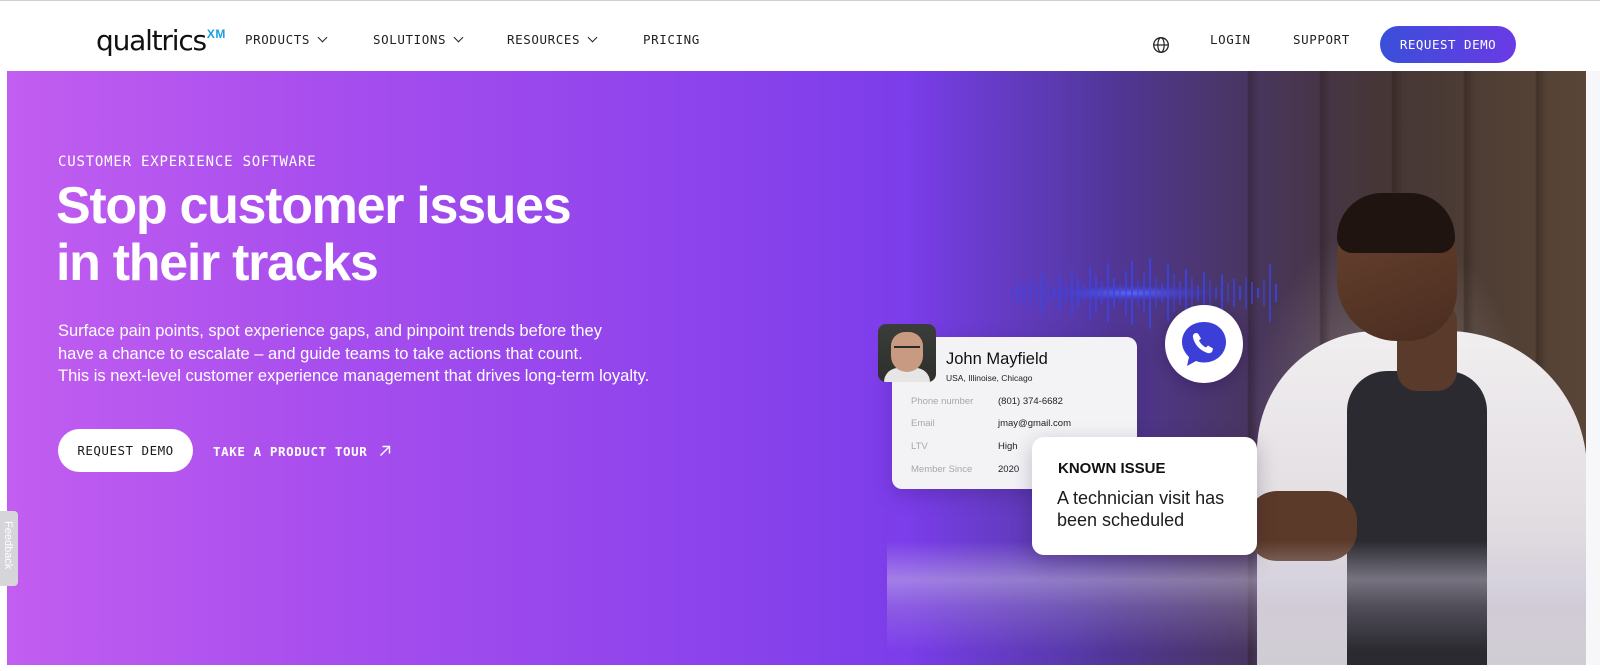 This screenshot has height=671, width=1600. I want to click on voice-waveform-graphic, so click(1144, 293).